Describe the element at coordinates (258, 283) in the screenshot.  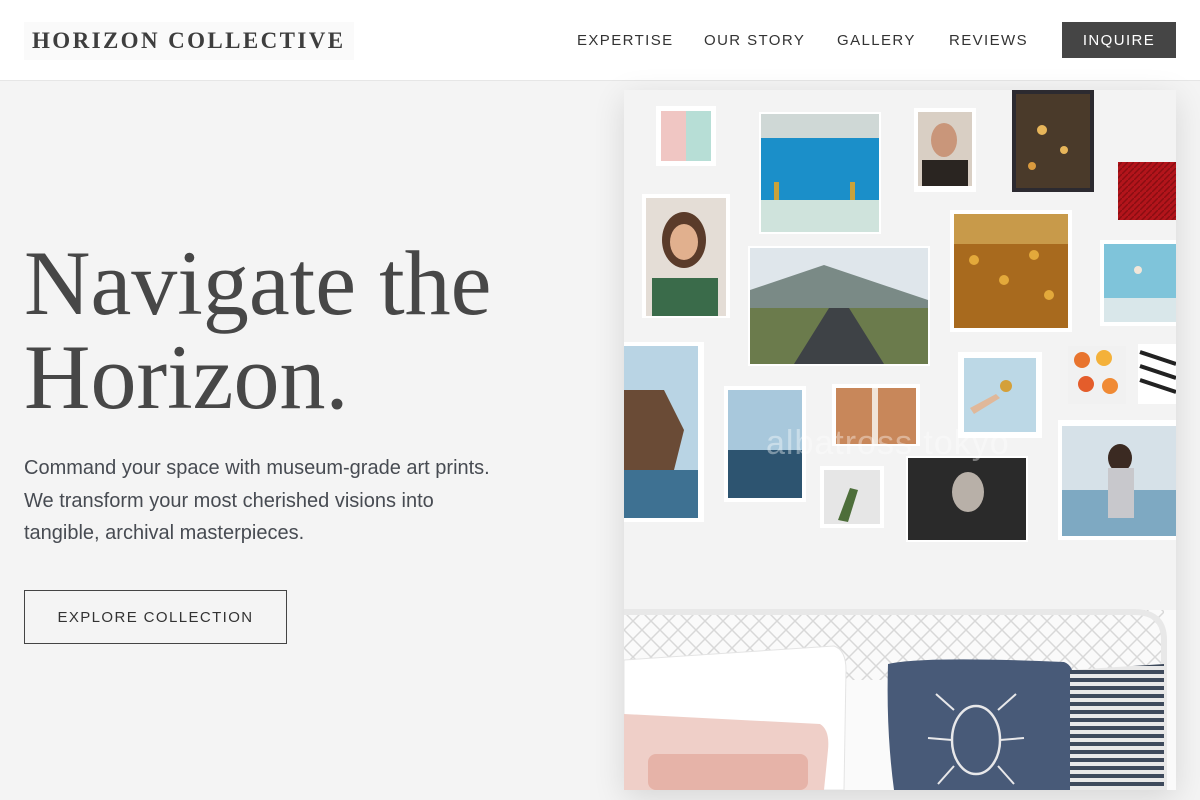
I see `hero-title-line-1: Navigate the` at that location.